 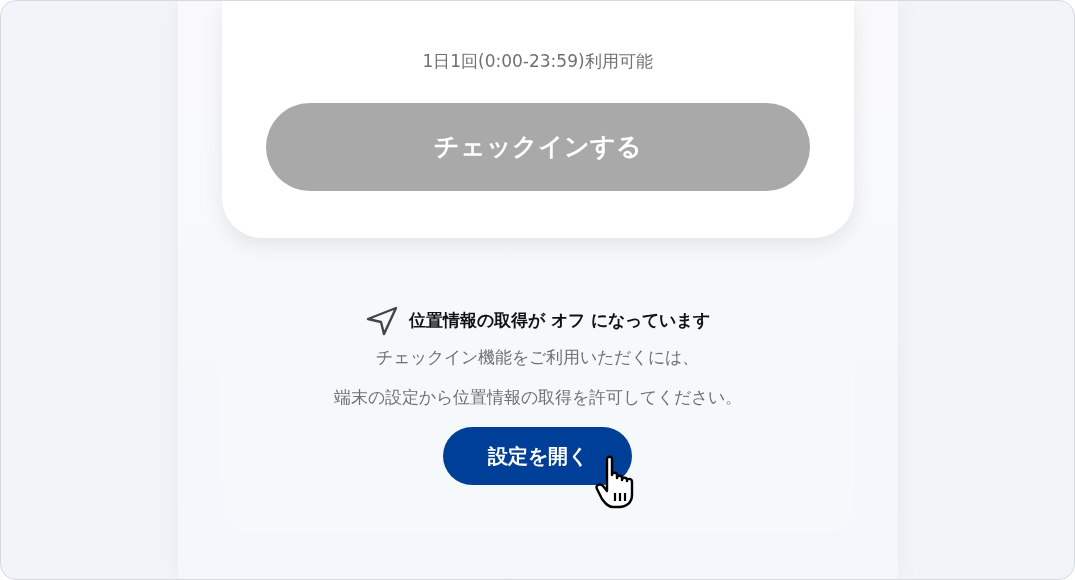 What do you see at coordinates (537, 456) in the screenshot?
I see `open-settings-button: 設定を開く` at bounding box center [537, 456].